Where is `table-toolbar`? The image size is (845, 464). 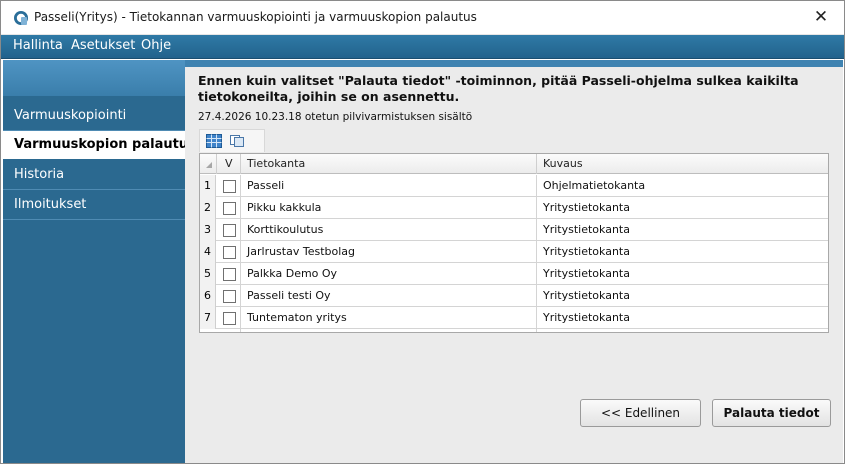 table-toolbar is located at coordinates (232, 140).